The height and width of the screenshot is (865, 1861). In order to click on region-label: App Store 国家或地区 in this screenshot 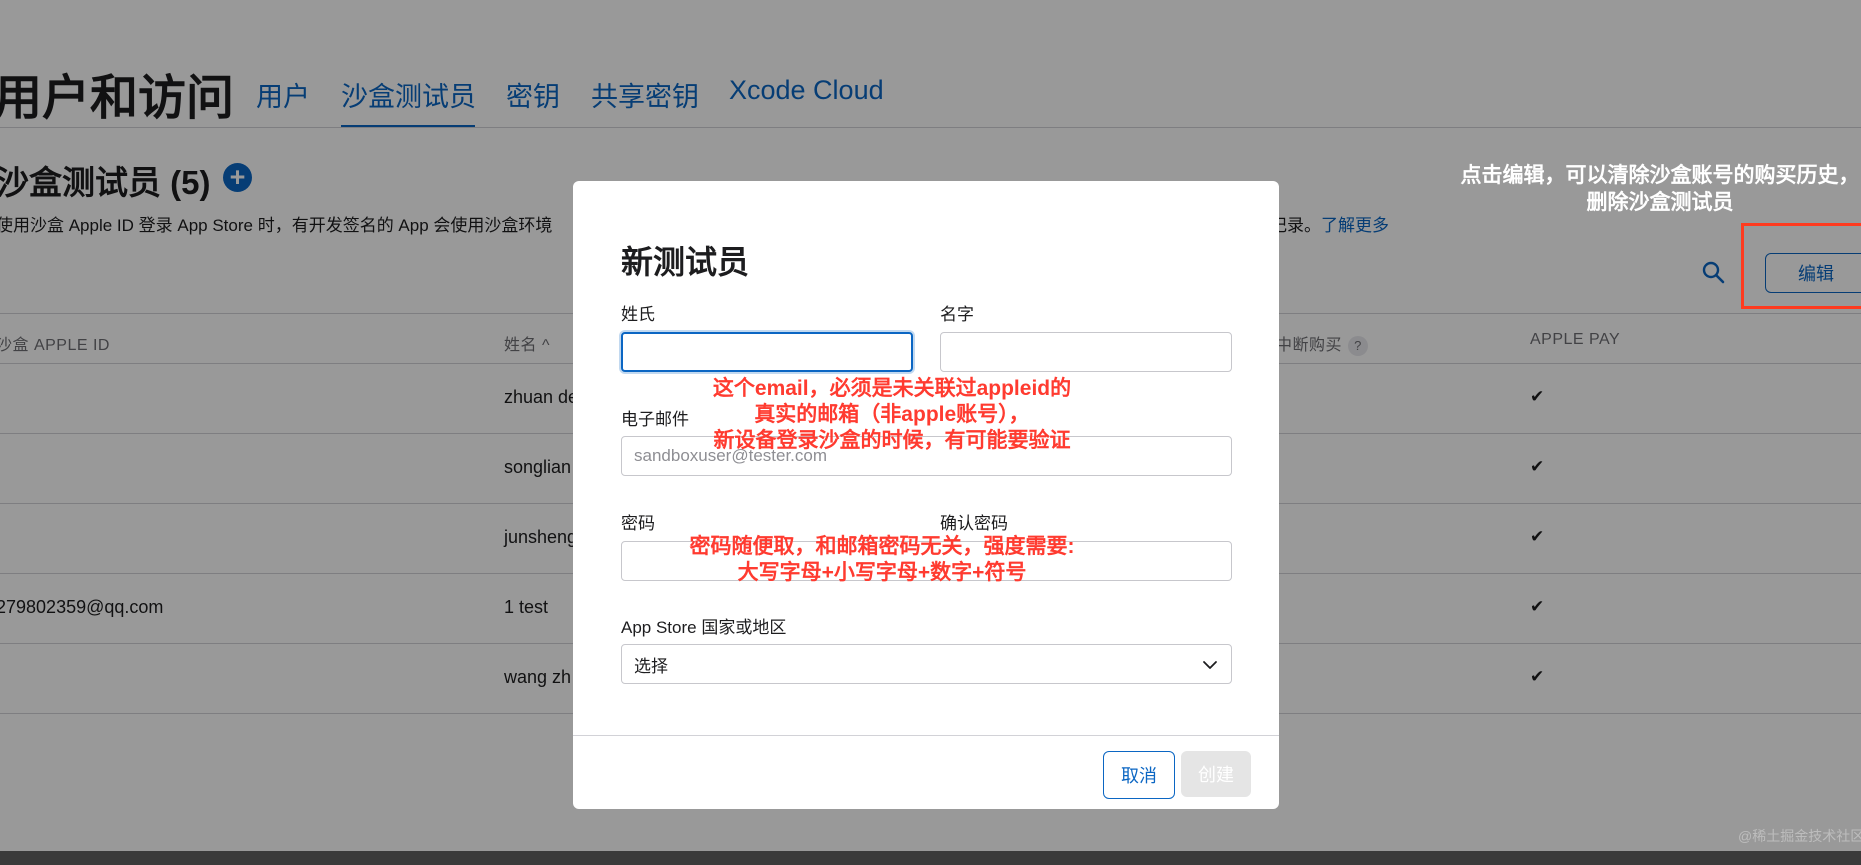, I will do `click(704, 627)`.